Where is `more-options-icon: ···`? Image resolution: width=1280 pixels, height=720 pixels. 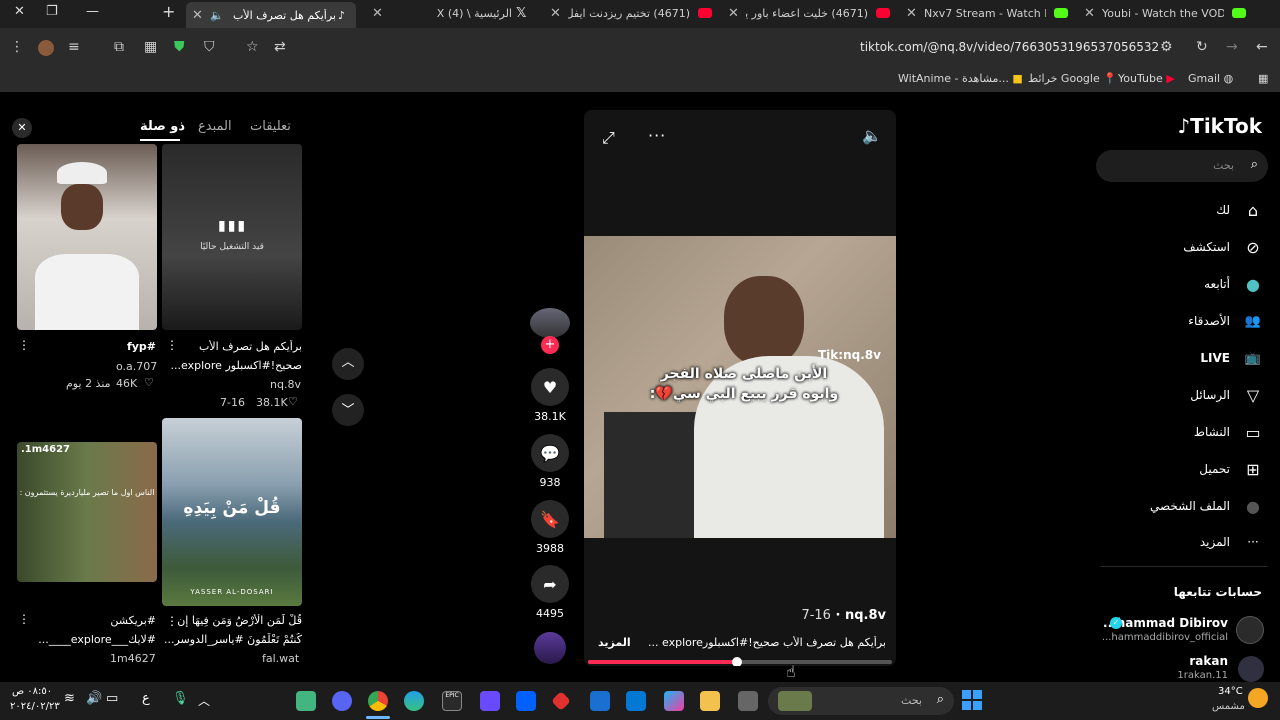 more-options-icon: ··· is located at coordinates (657, 135).